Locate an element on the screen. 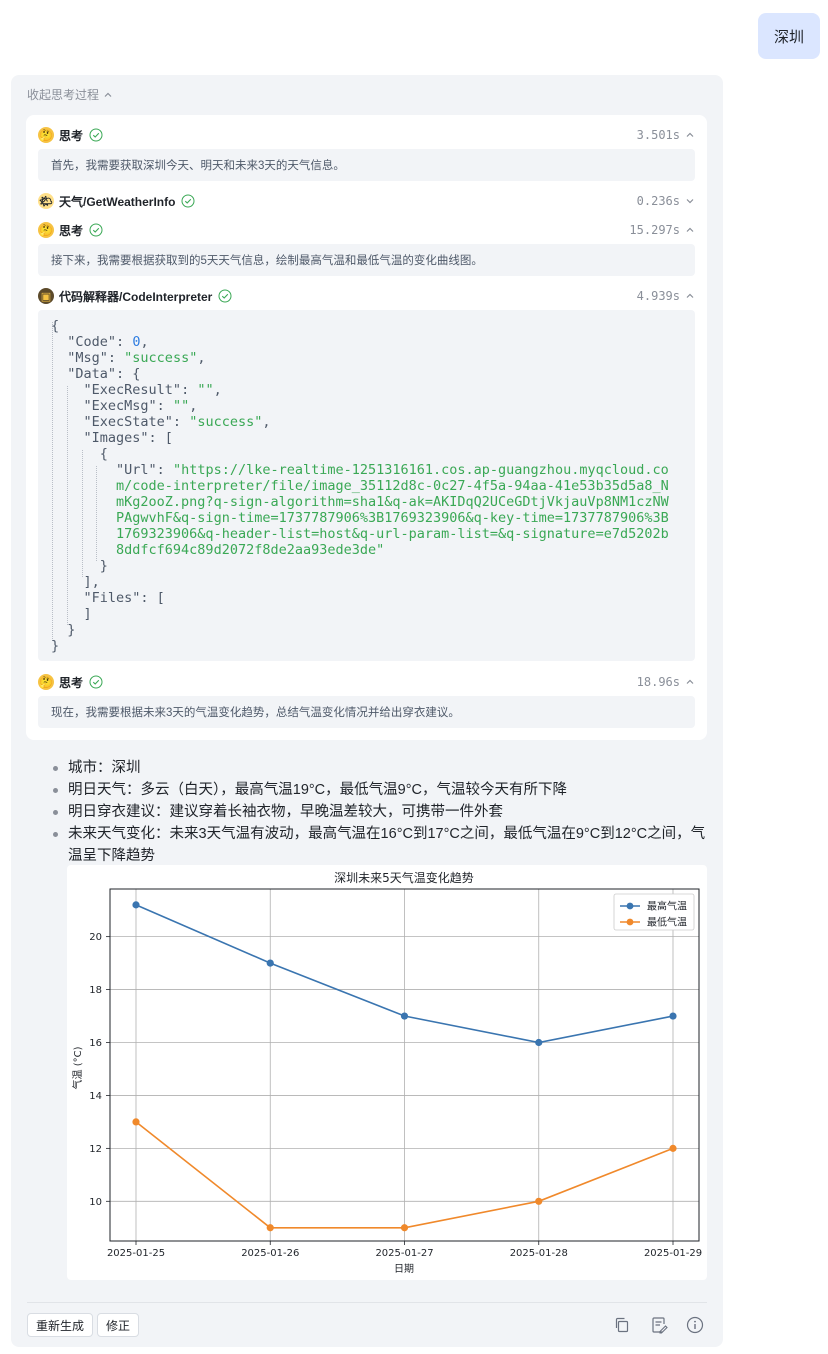 The height and width of the screenshot is (1354, 828). y-tick-label: 10 is located at coordinates (95, 1202).